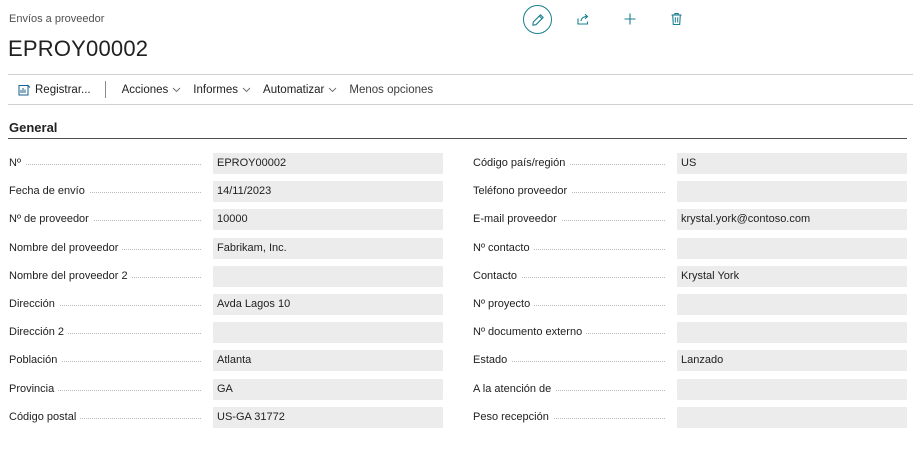 This screenshot has width=913, height=450. I want to click on field-label-text: Contacto, so click(497, 275).